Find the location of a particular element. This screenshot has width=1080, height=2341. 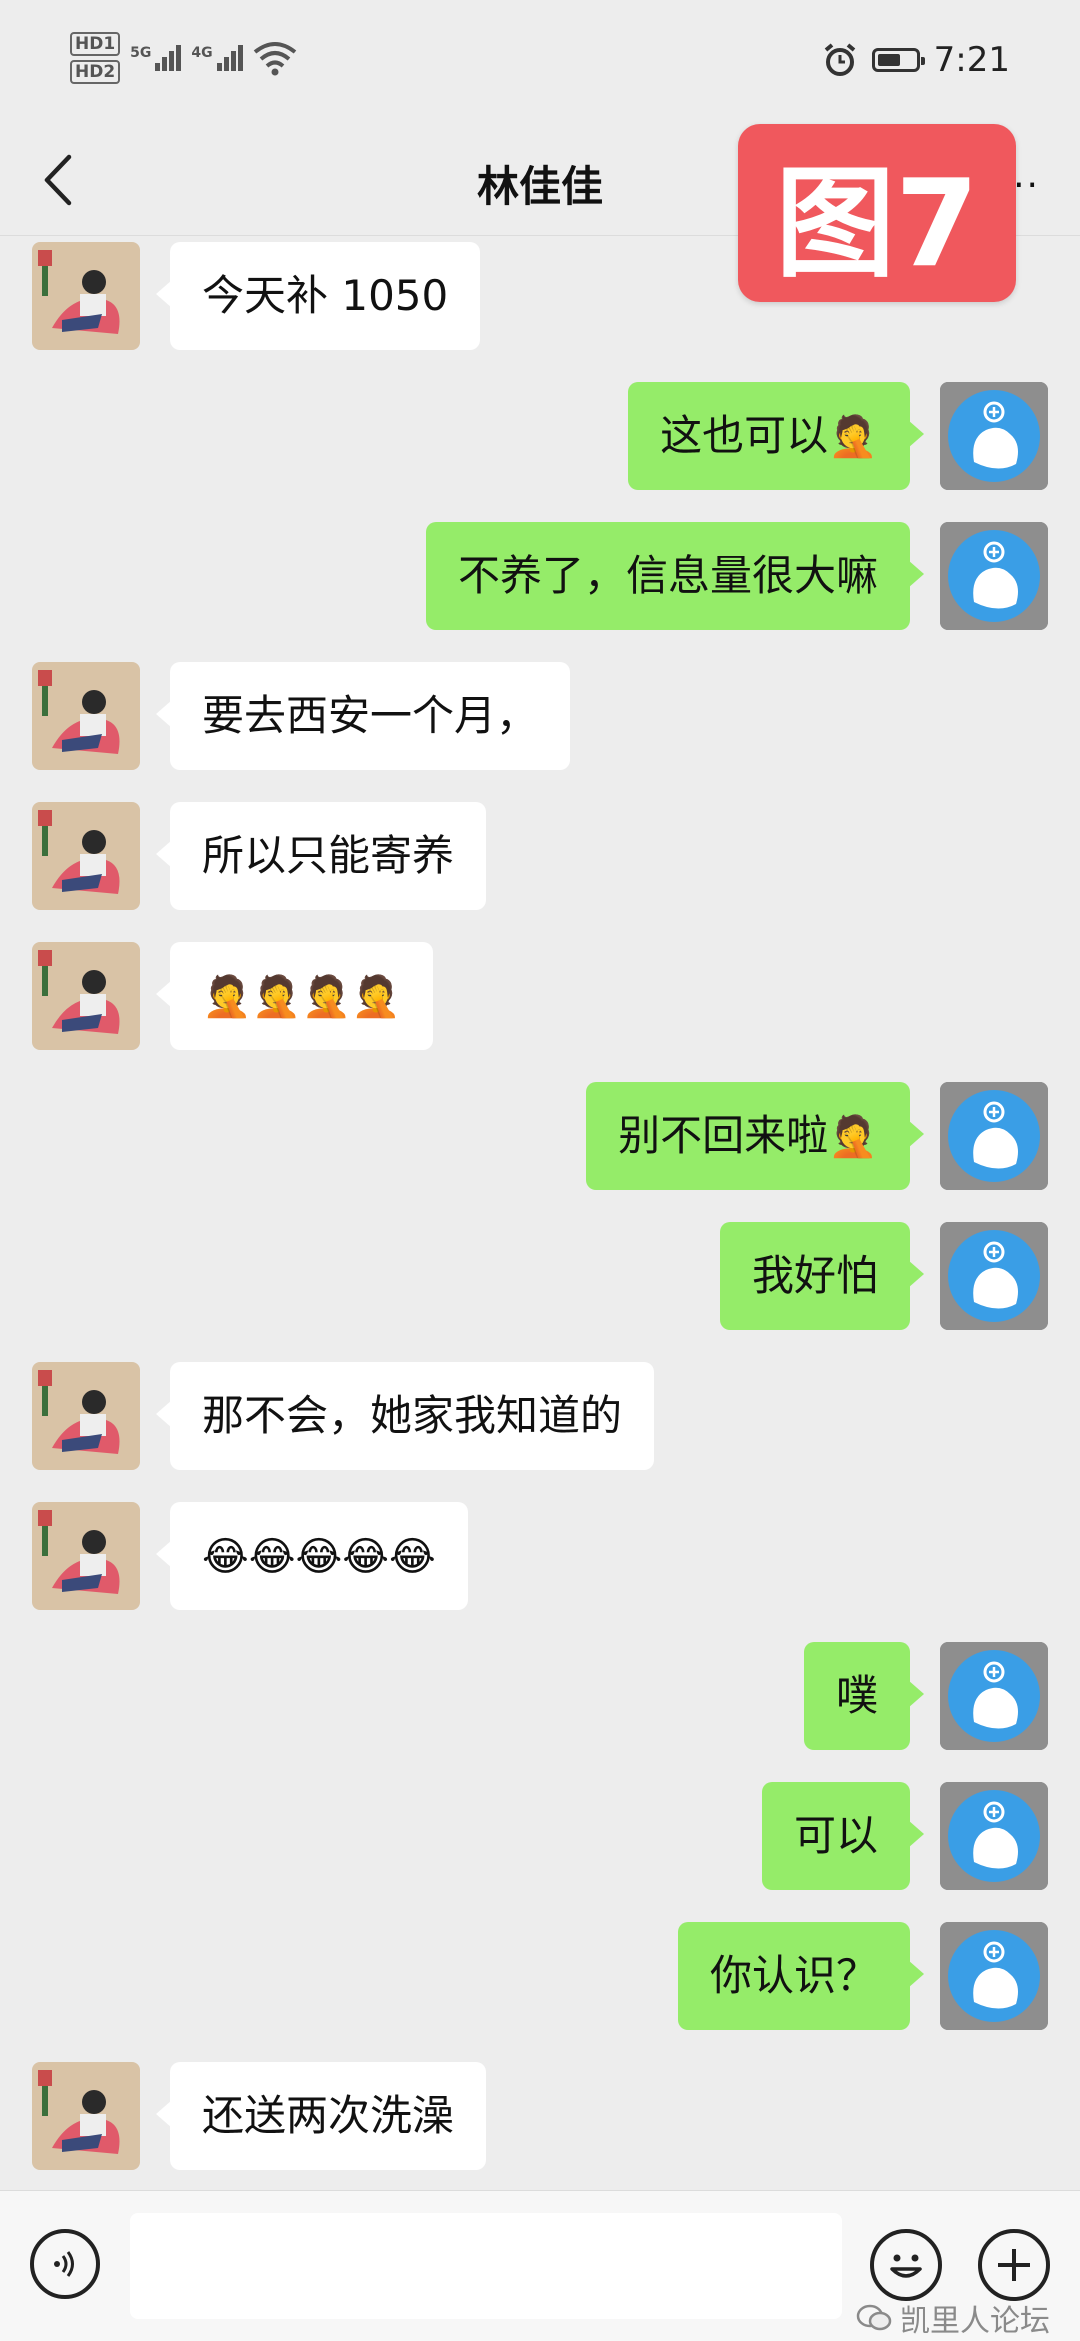

plus-icon is located at coordinates (1014, 2265).